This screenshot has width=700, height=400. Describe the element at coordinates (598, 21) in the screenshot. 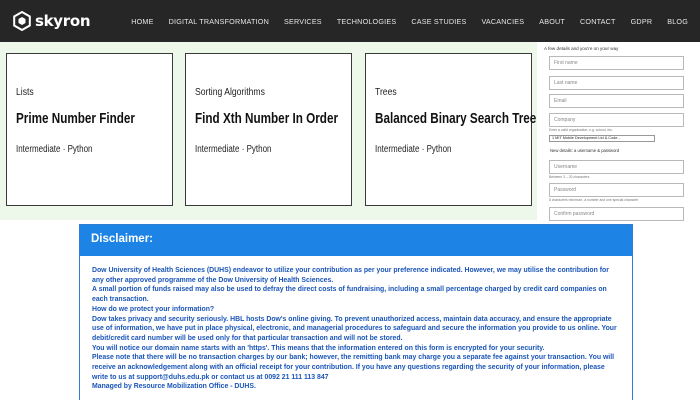

I see `nav-contact: CONTACT` at that location.